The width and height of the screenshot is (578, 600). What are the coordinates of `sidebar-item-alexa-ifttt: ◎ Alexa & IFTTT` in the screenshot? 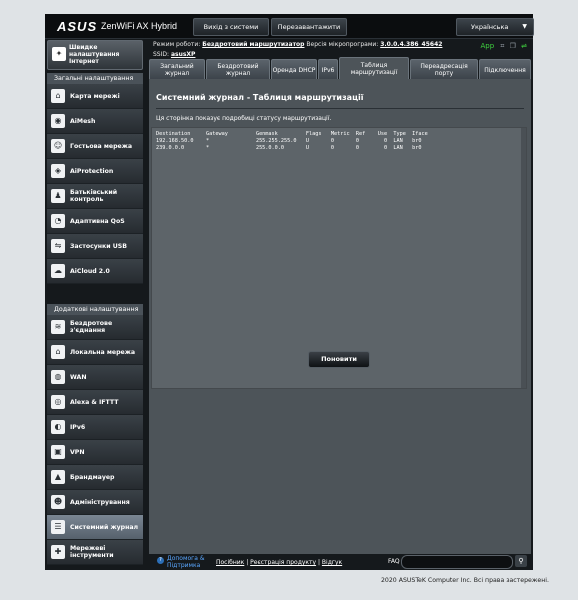 It's located at (95, 402).